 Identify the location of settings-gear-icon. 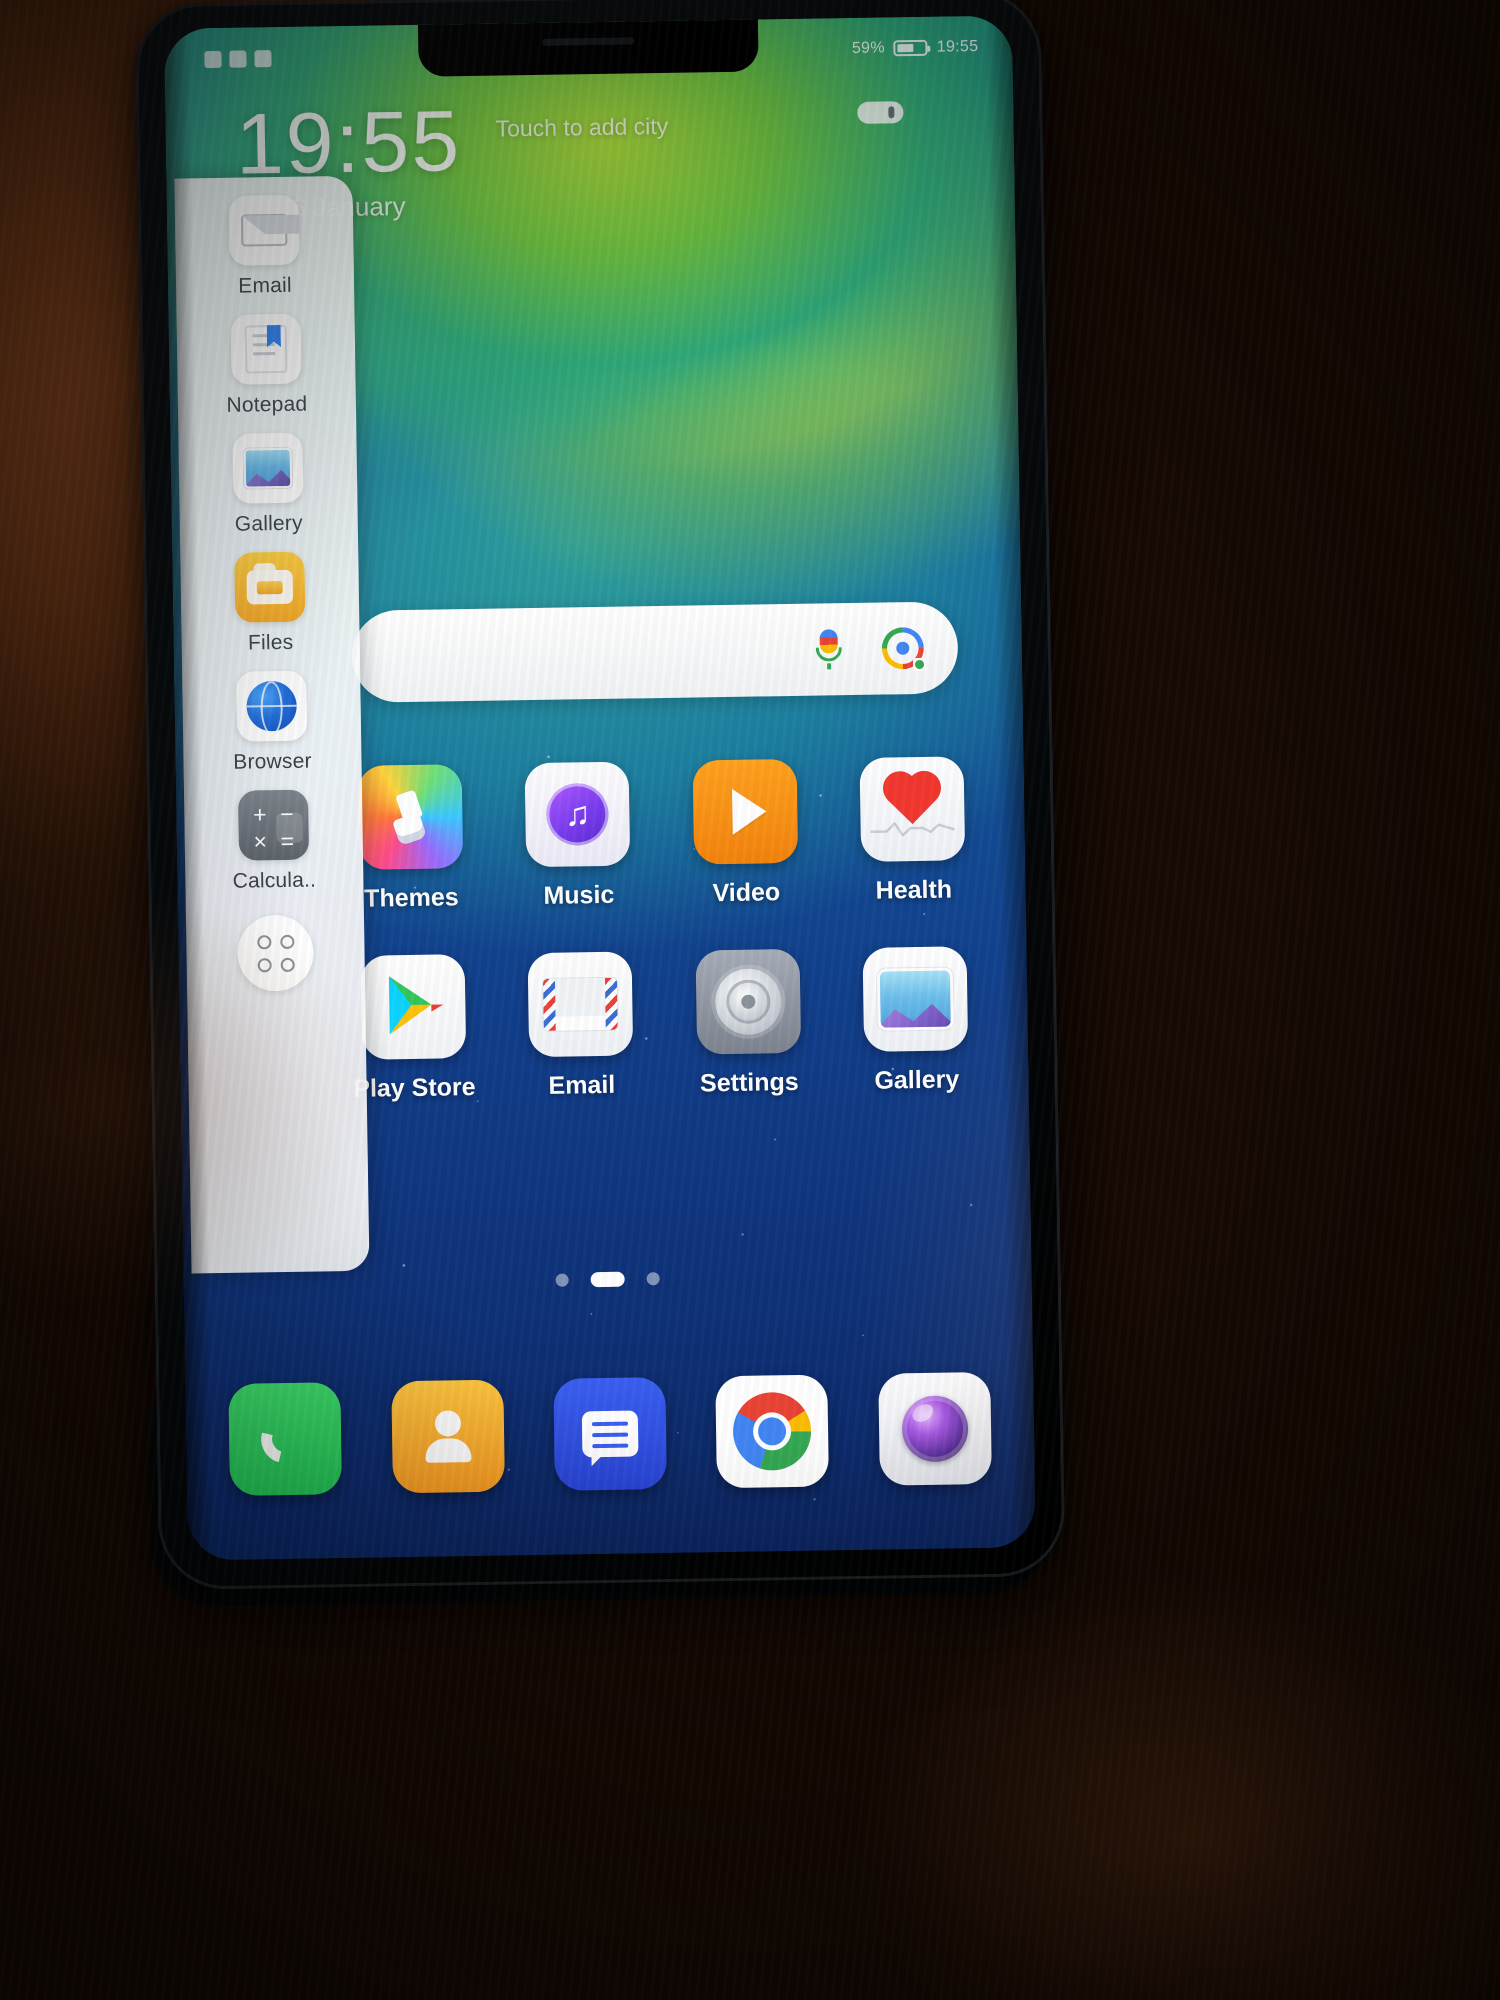
(748, 1001).